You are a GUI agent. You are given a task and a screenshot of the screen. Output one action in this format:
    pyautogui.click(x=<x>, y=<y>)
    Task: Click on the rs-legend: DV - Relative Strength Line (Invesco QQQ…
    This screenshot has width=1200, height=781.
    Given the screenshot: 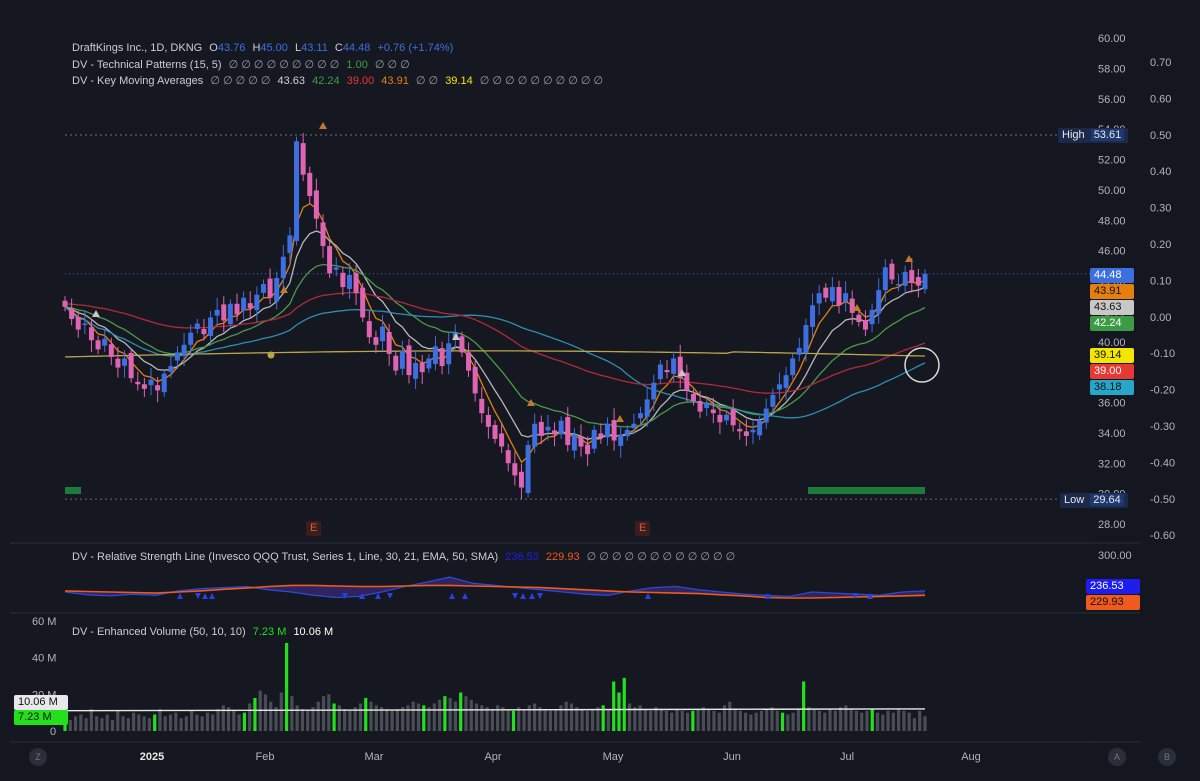 What is the action you would take?
    pyautogui.click(x=405, y=556)
    